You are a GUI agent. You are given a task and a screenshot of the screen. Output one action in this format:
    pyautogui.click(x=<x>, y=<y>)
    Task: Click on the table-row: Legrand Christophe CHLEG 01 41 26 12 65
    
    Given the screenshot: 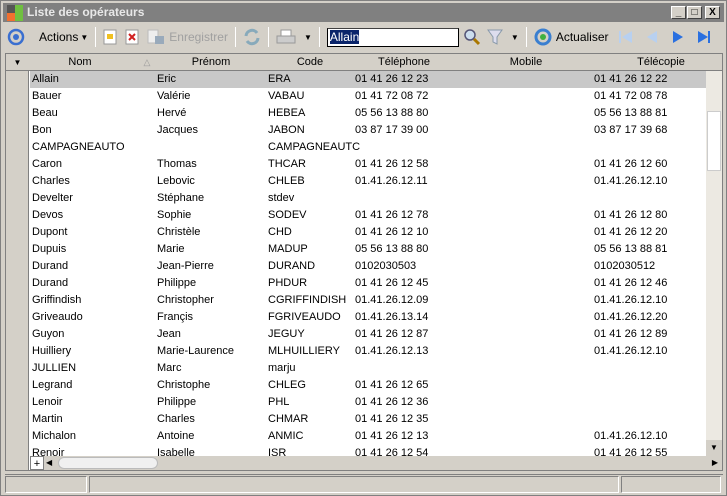 What is the action you would take?
    pyautogui.click(x=368, y=385)
    